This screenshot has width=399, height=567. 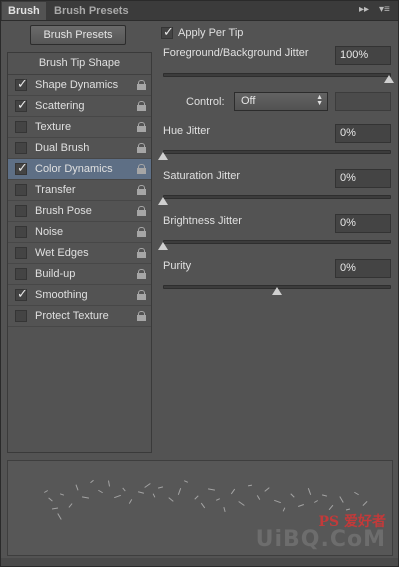 I want to click on option-label: Noise, so click(x=49, y=232).